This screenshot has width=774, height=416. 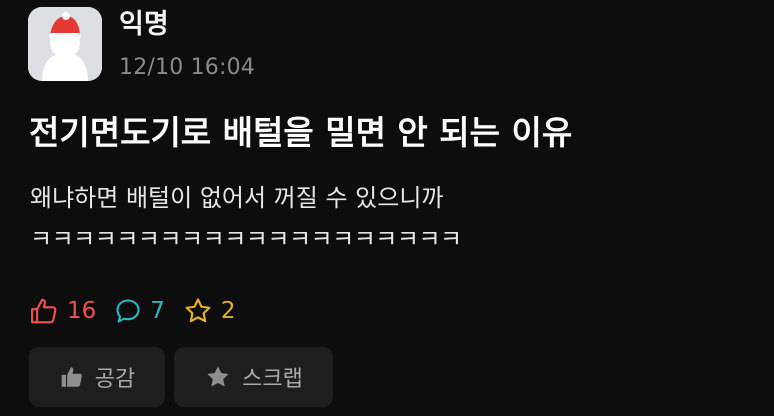 I want to click on scrap-button: 스크랩, so click(x=253, y=377).